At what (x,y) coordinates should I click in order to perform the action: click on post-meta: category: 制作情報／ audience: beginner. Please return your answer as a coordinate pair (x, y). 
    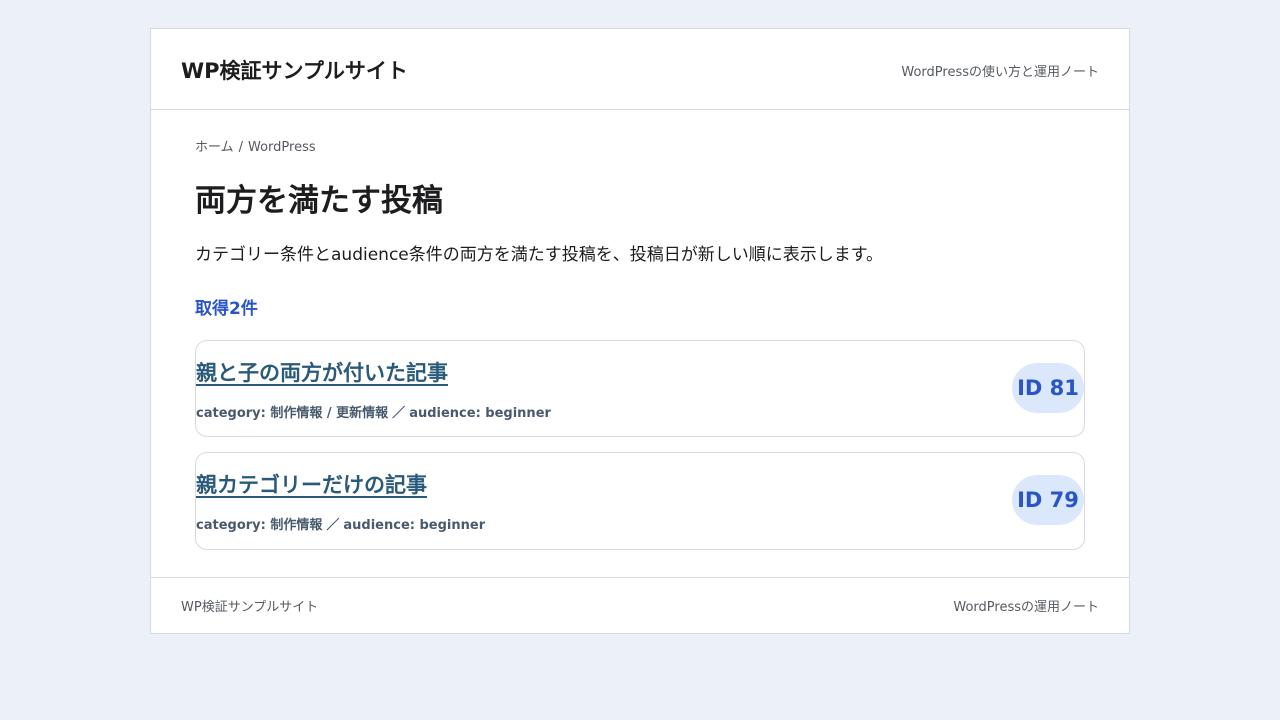
    Looking at the image, I should click on (340, 523).